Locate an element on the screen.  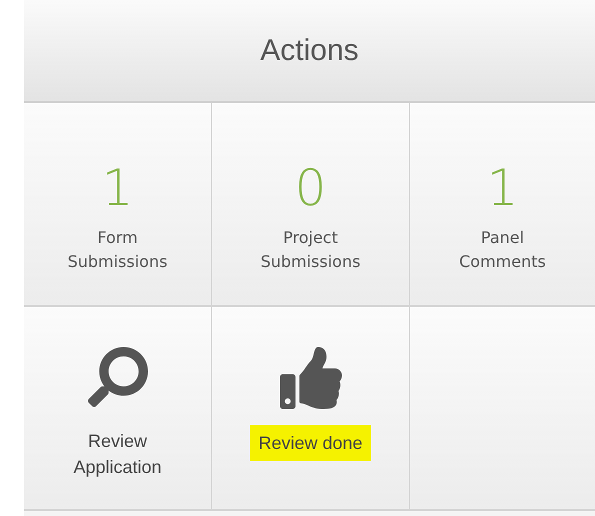
thumbs-up-icon is located at coordinates (311, 378).